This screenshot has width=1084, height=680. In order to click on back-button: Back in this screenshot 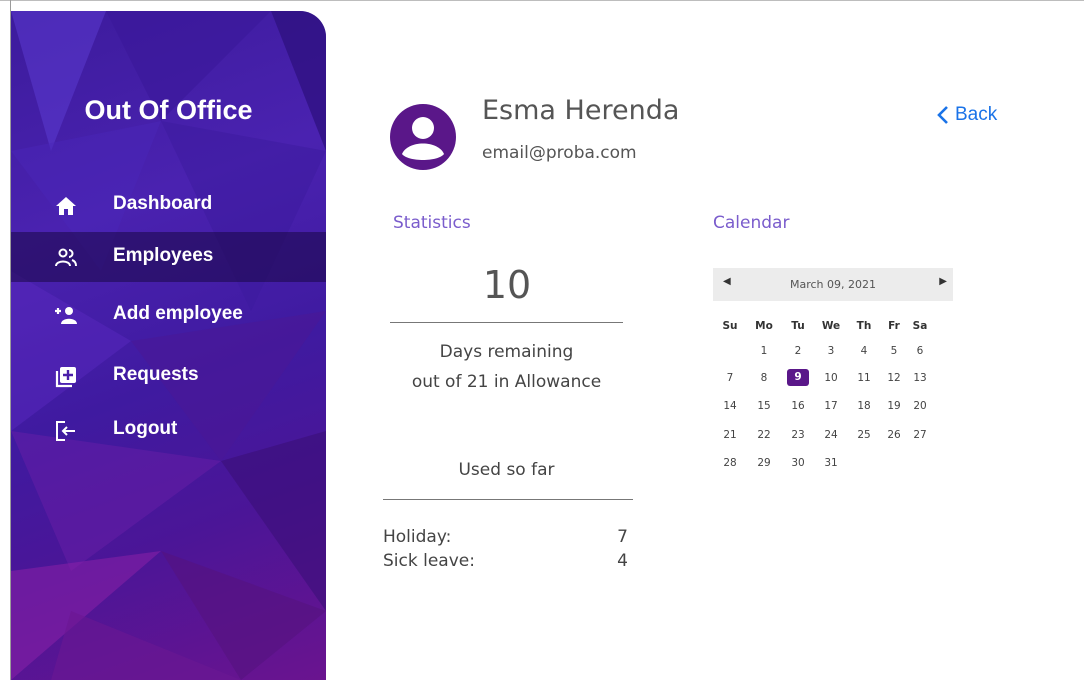, I will do `click(966, 115)`.